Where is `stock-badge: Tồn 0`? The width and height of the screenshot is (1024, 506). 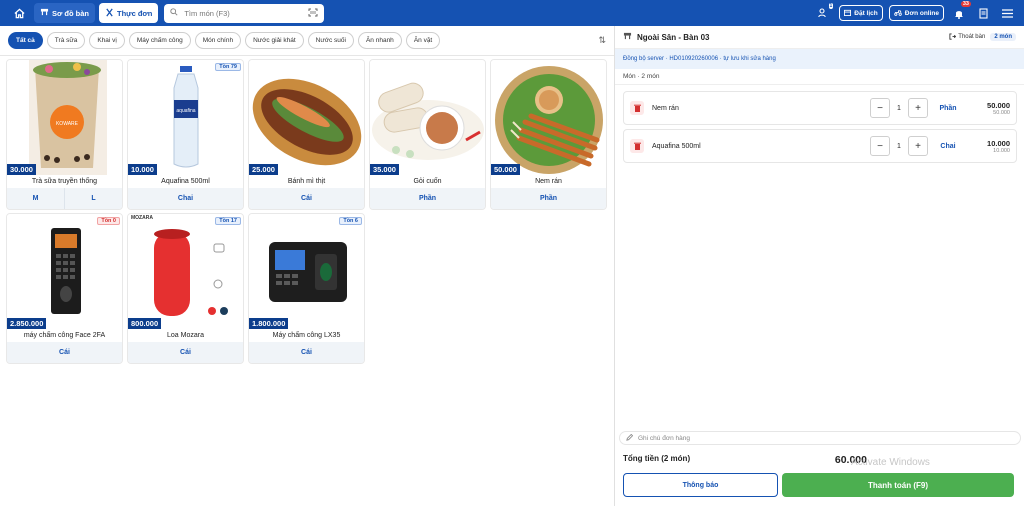
stock-badge: Tồn 0 is located at coordinates (108, 221).